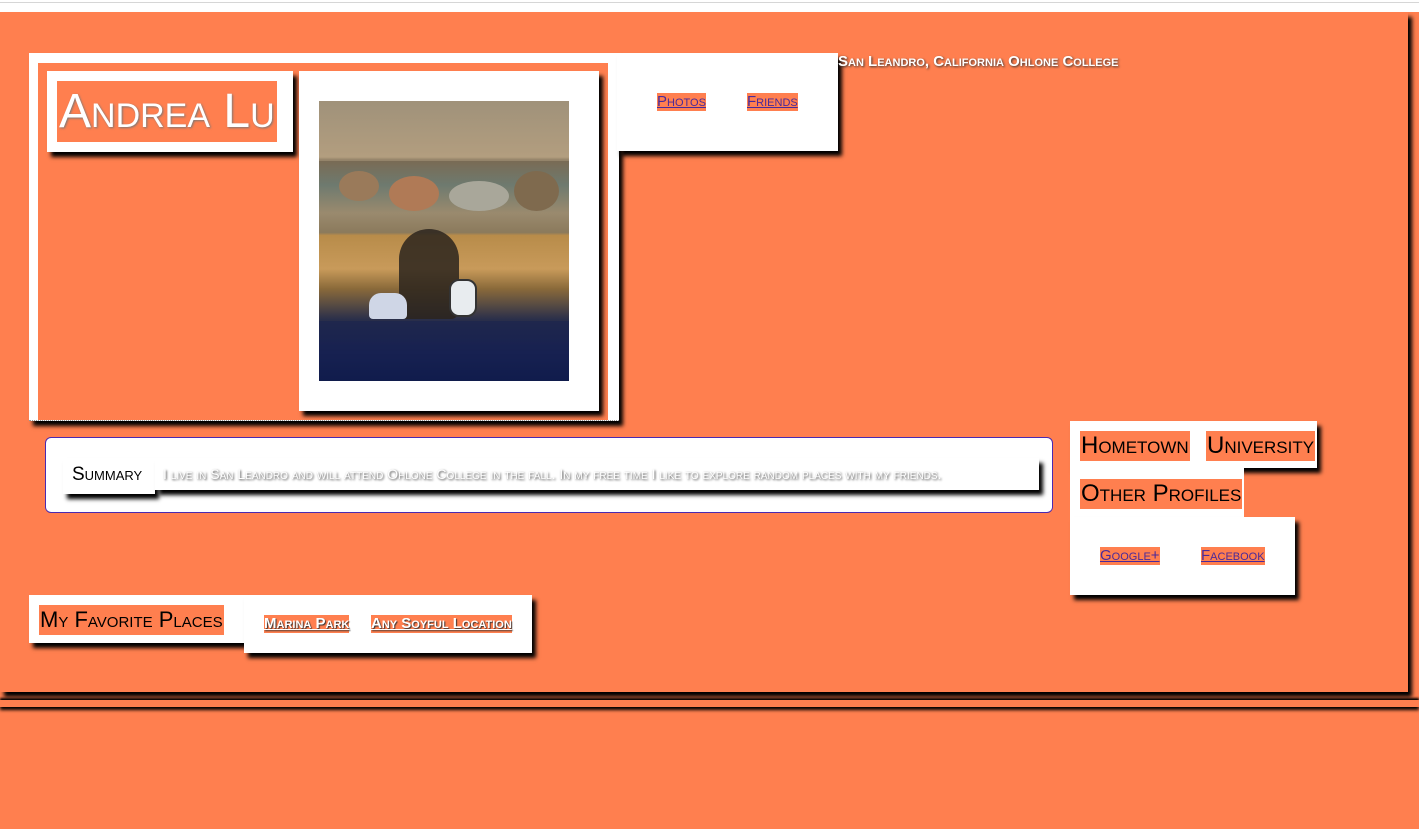 The image size is (1419, 829). Describe the element at coordinates (441, 624) in the screenshot. I see `favorite-place-link: Any Soyful Location` at that location.